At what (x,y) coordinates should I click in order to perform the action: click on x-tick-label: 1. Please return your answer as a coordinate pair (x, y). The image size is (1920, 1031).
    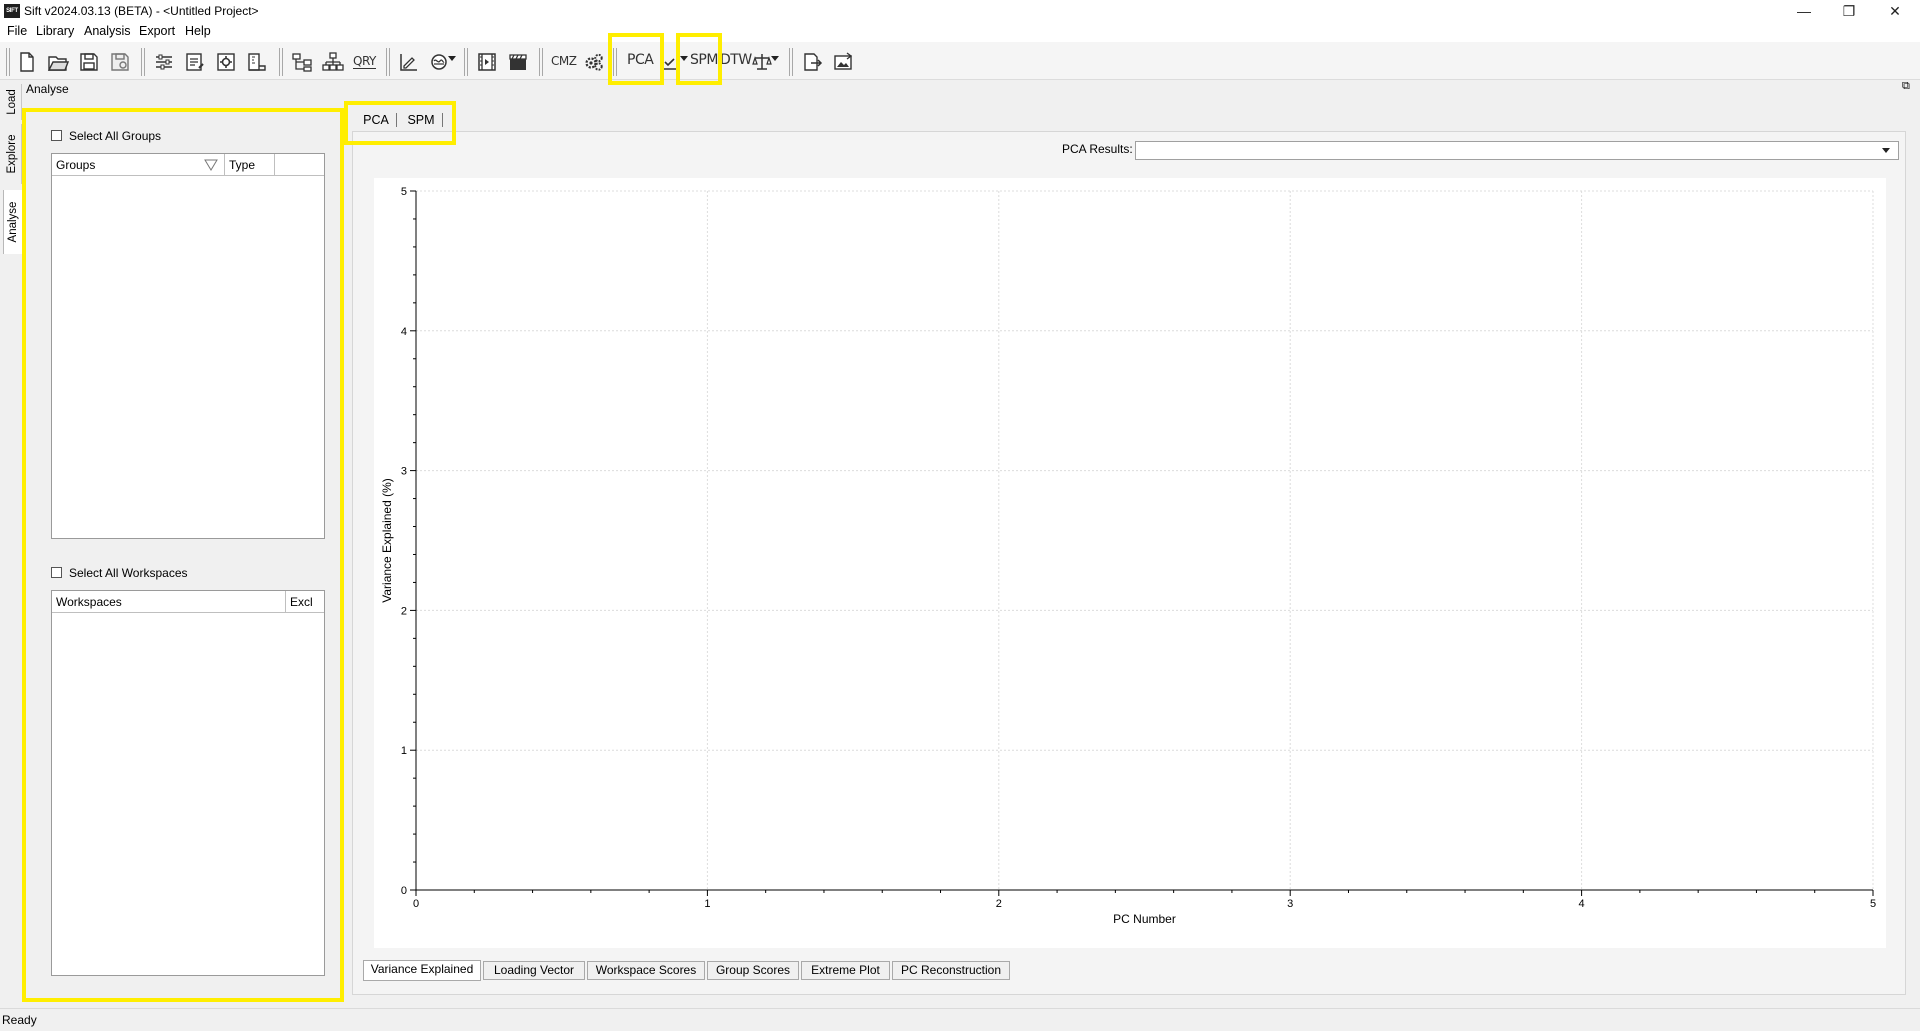
    Looking at the image, I should click on (707, 904).